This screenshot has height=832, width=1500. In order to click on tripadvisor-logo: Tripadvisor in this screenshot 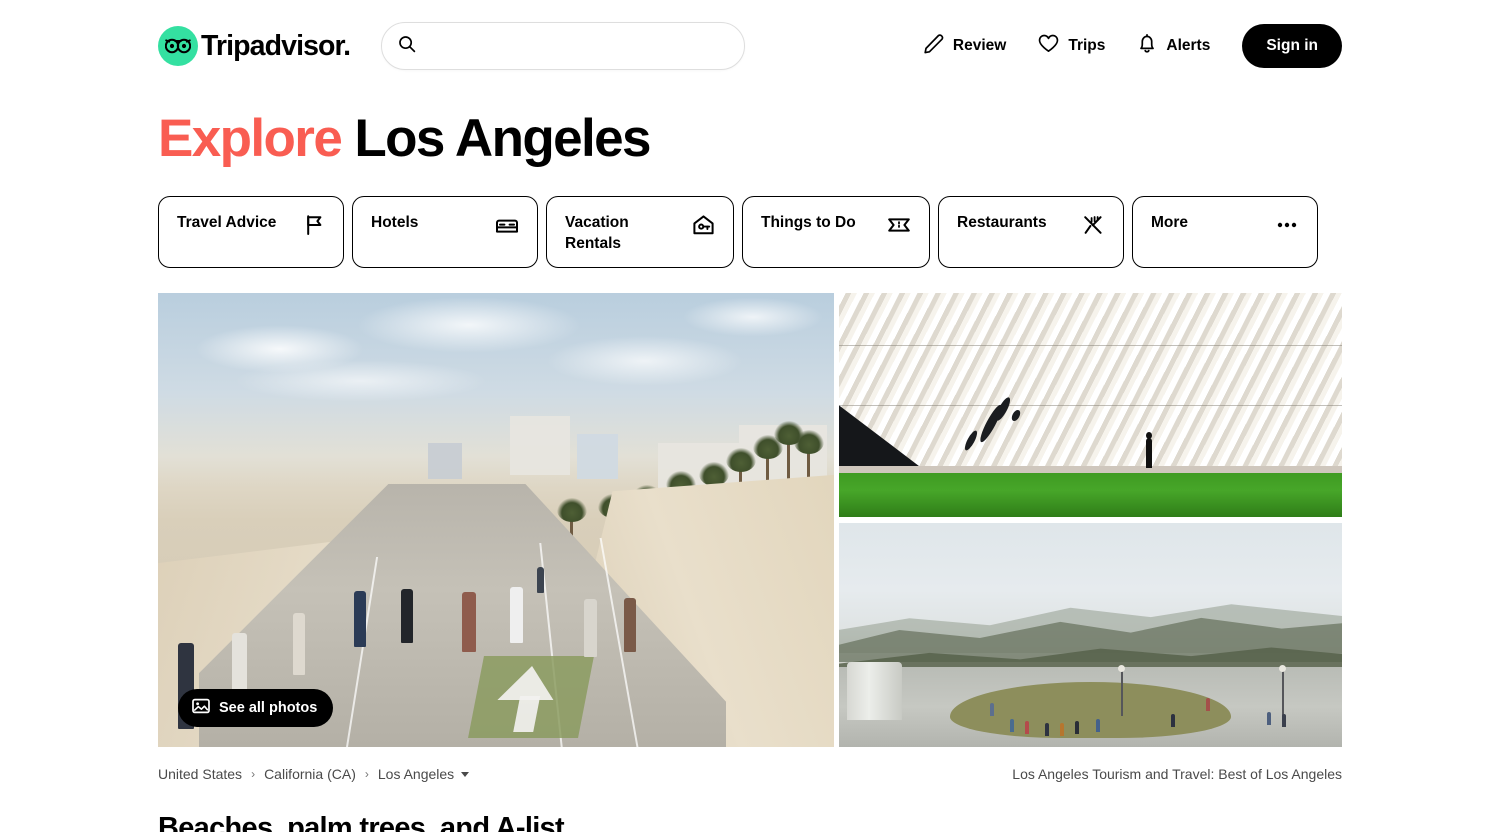, I will do `click(254, 46)`.